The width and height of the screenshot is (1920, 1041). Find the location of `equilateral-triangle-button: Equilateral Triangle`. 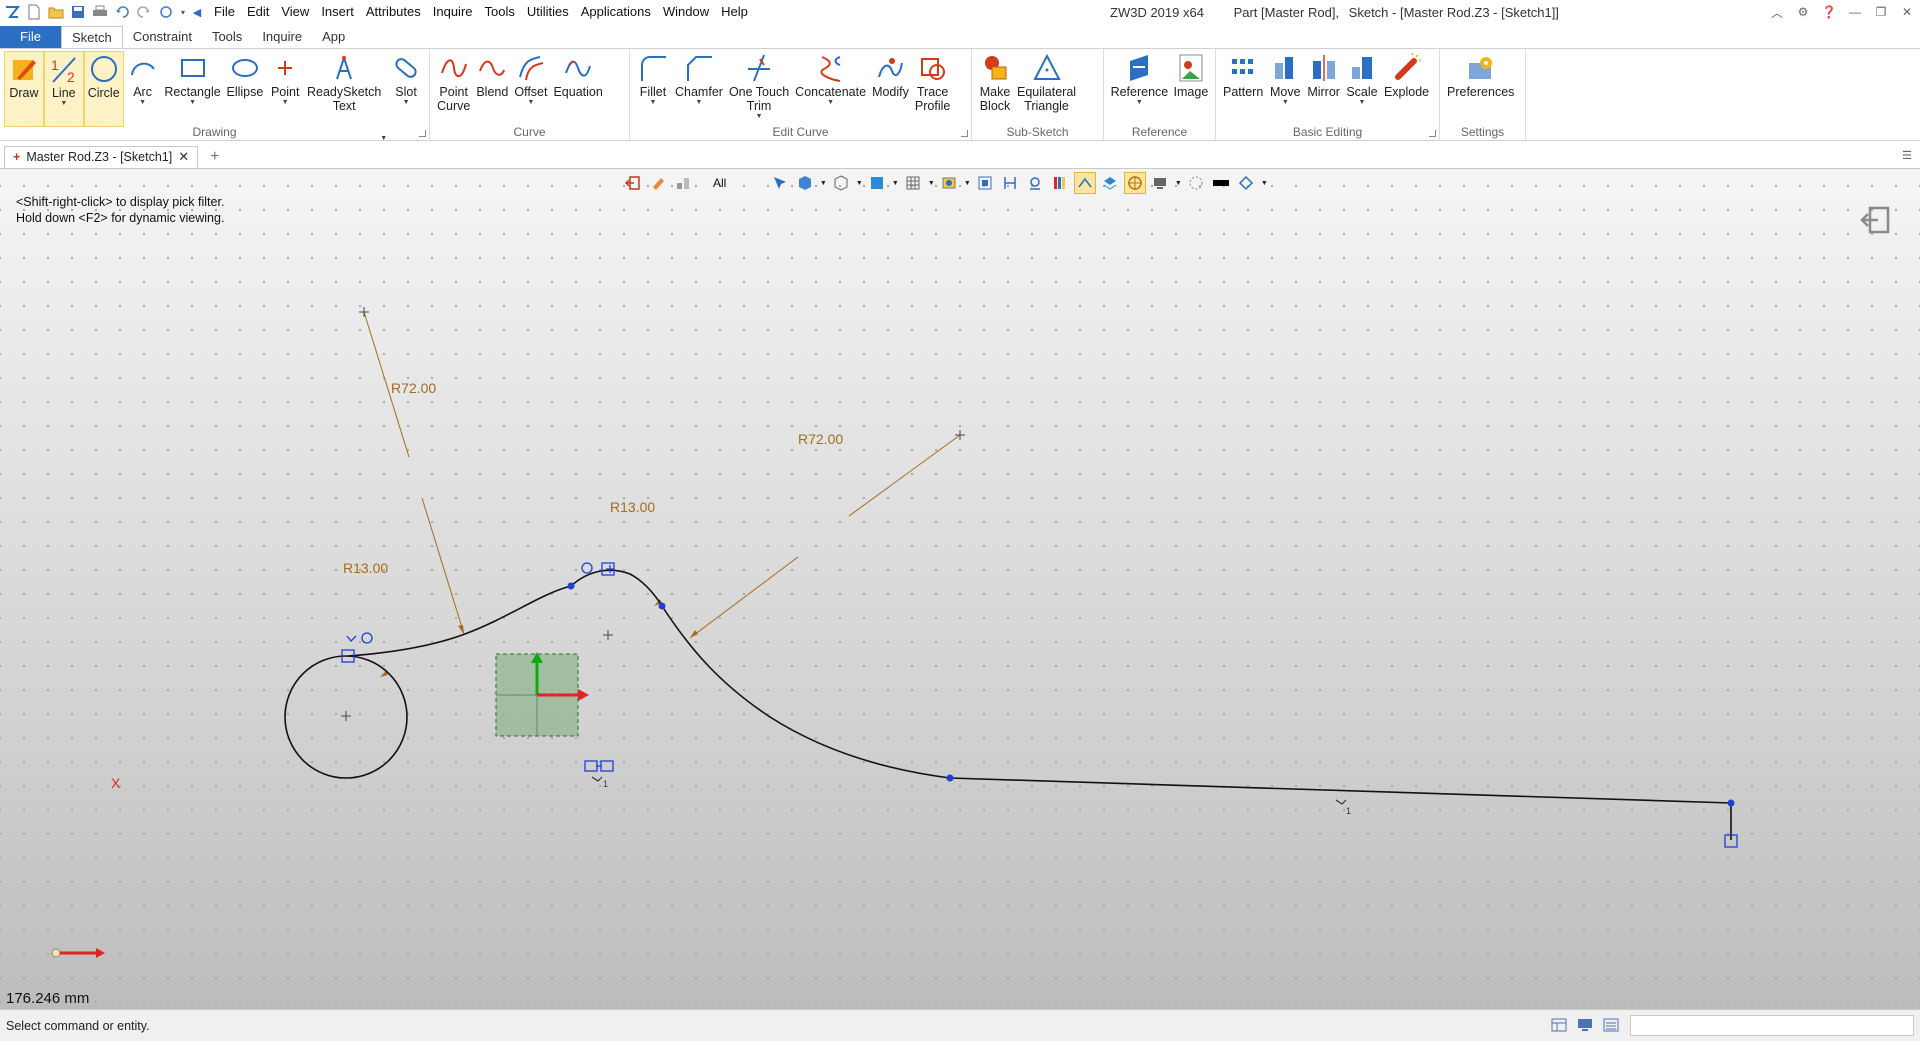

equilateral-triangle-button: Equilateral Triangle is located at coordinates (1046, 89).